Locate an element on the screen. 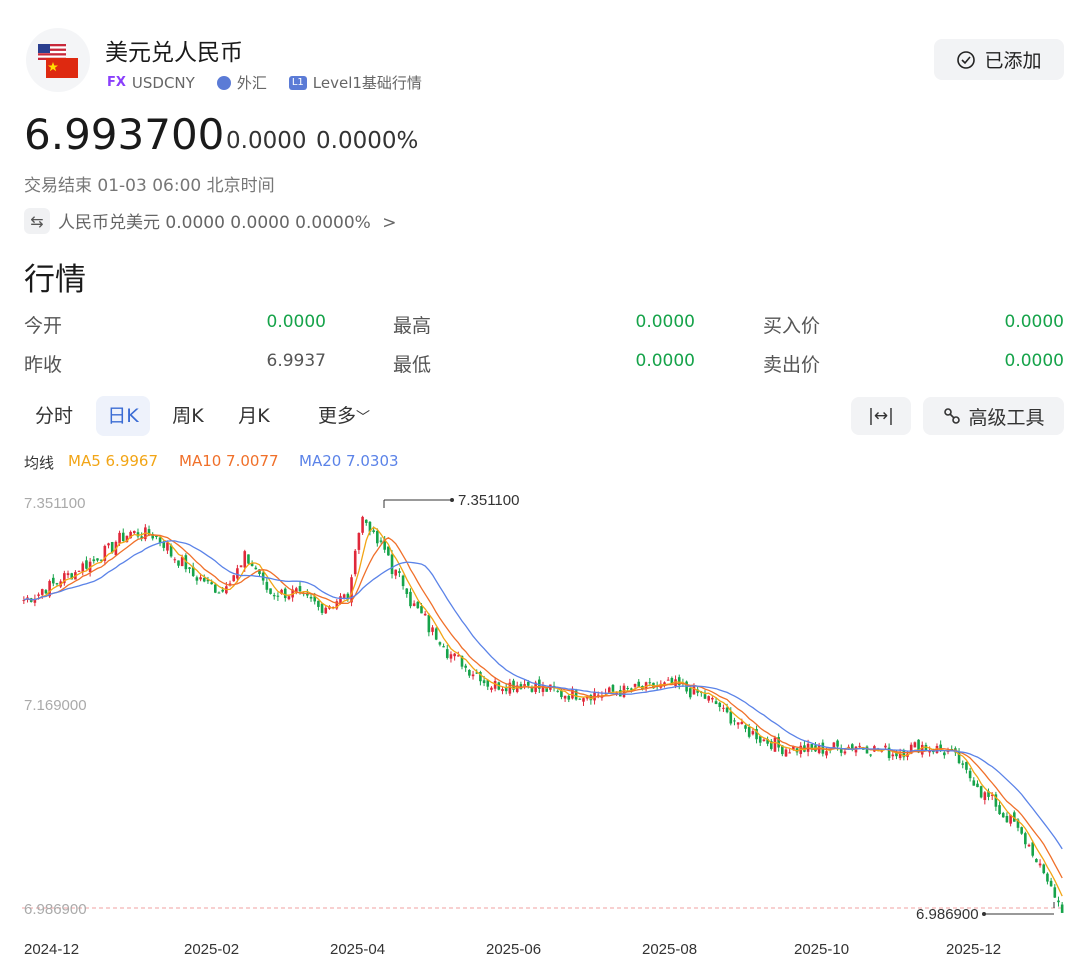 The height and width of the screenshot is (964, 1080). swap-icon: ⇆ is located at coordinates (37, 221).